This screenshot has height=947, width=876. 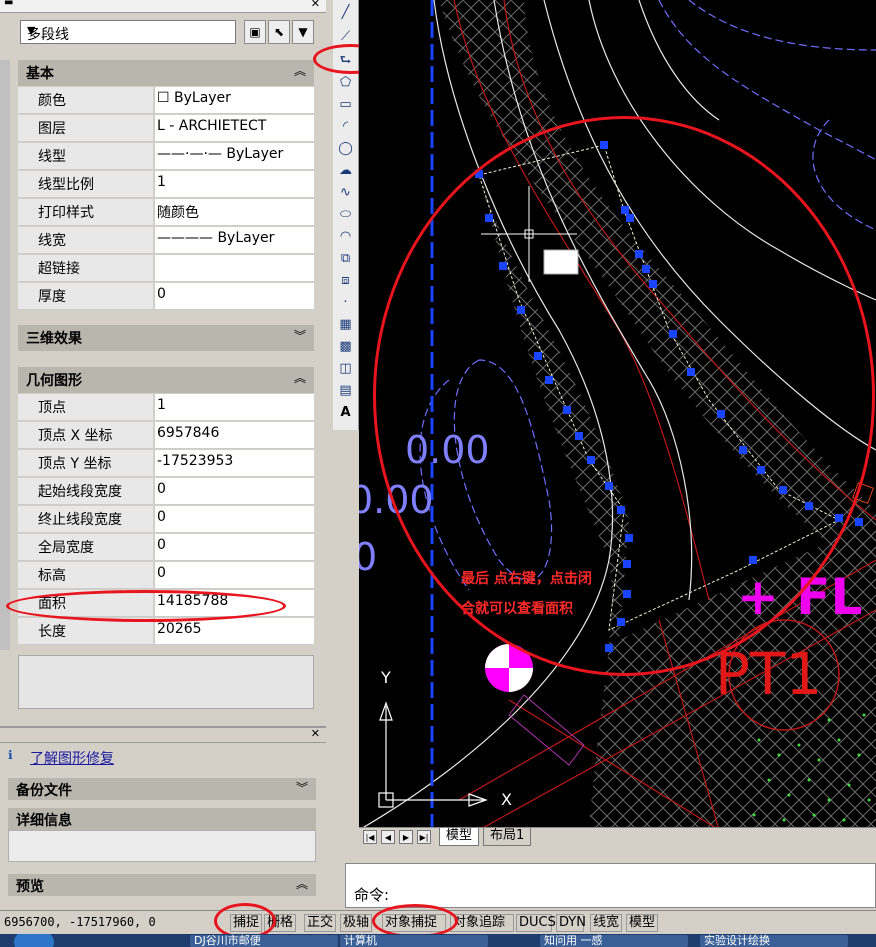 What do you see at coordinates (234, 631) in the screenshot?
I see `geometry-property-value: 20265` at bounding box center [234, 631].